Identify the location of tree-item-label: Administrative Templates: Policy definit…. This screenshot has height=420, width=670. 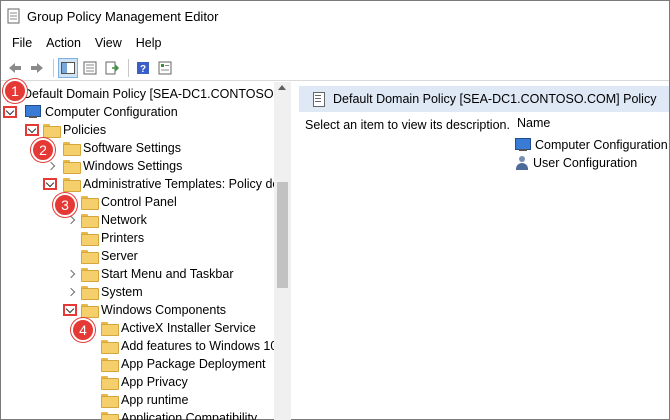
(186, 184).